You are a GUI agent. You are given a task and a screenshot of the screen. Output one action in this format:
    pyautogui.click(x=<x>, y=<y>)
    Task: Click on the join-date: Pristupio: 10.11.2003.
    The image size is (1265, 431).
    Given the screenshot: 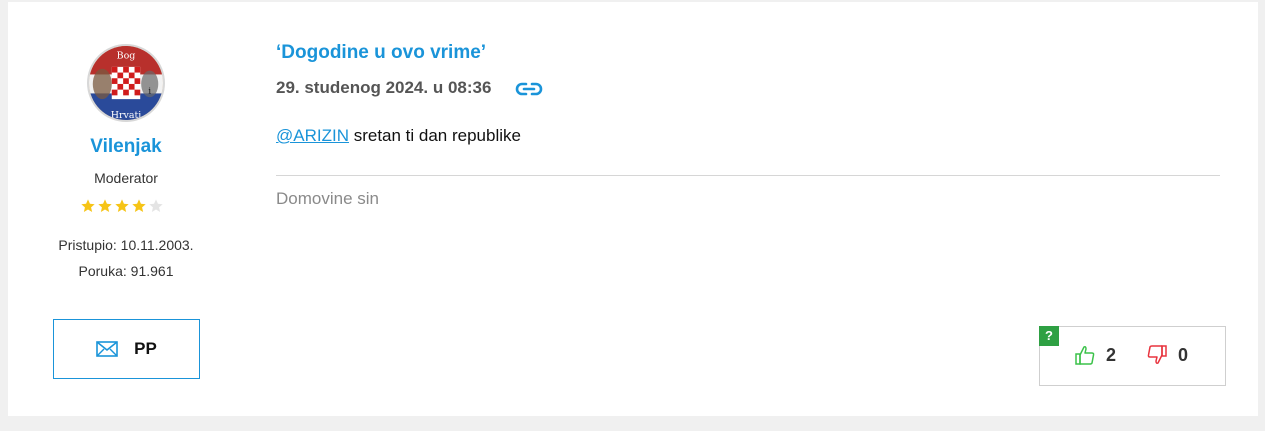 What is the action you would take?
    pyautogui.click(x=126, y=245)
    